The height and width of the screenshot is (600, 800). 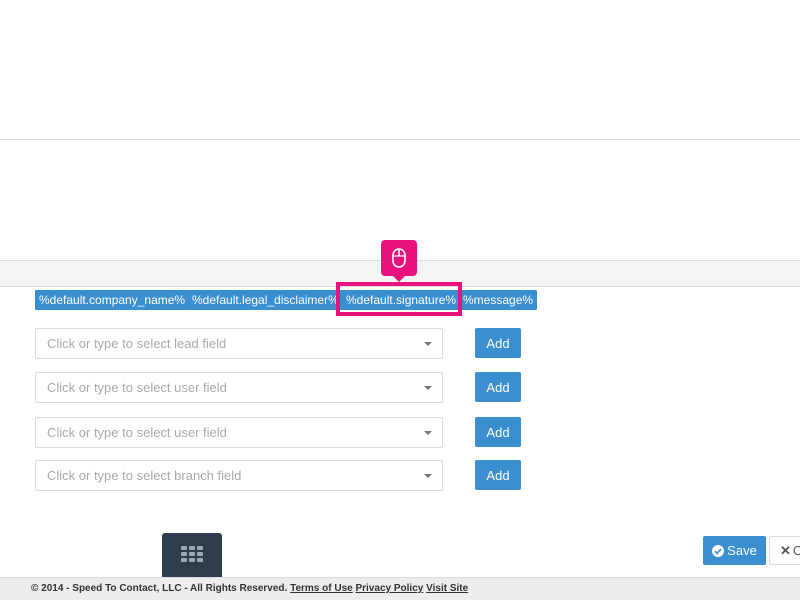 I want to click on branch-field-row: Click or type to select branch field Add, so click(x=278, y=476).